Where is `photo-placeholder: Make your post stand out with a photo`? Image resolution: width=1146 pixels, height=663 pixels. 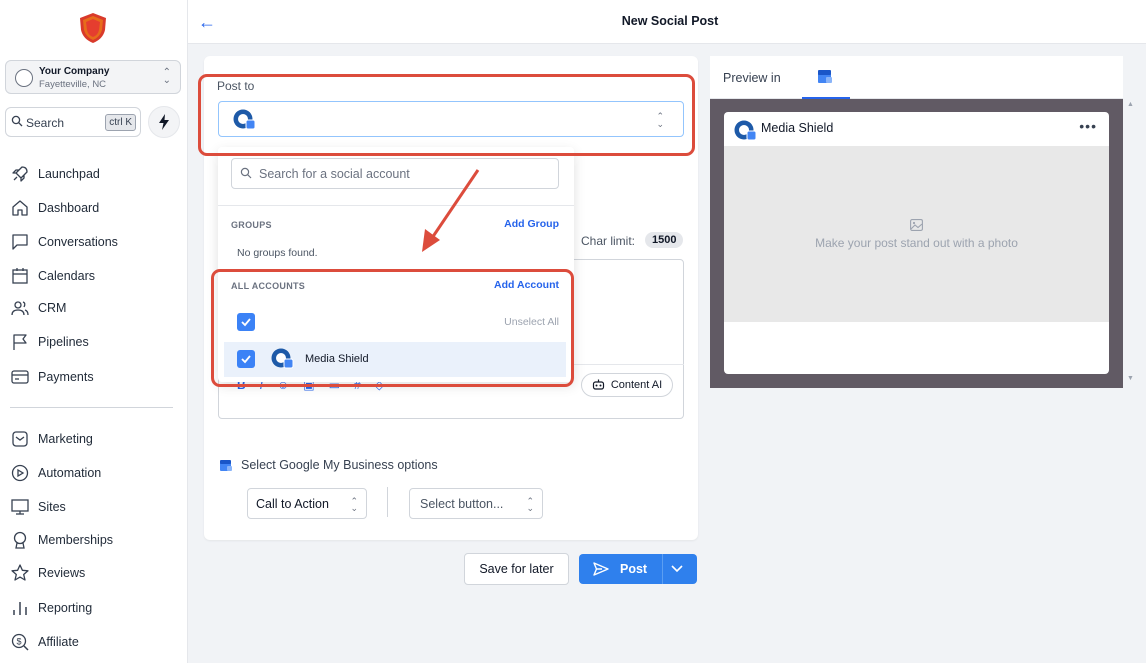 photo-placeholder: Make your post stand out with a photo is located at coordinates (916, 234).